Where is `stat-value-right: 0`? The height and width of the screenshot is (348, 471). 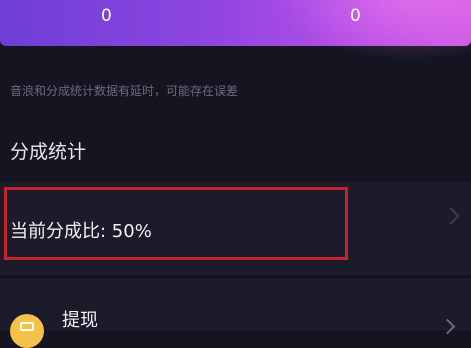 stat-value-right: 0 is located at coordinates (355, 16).